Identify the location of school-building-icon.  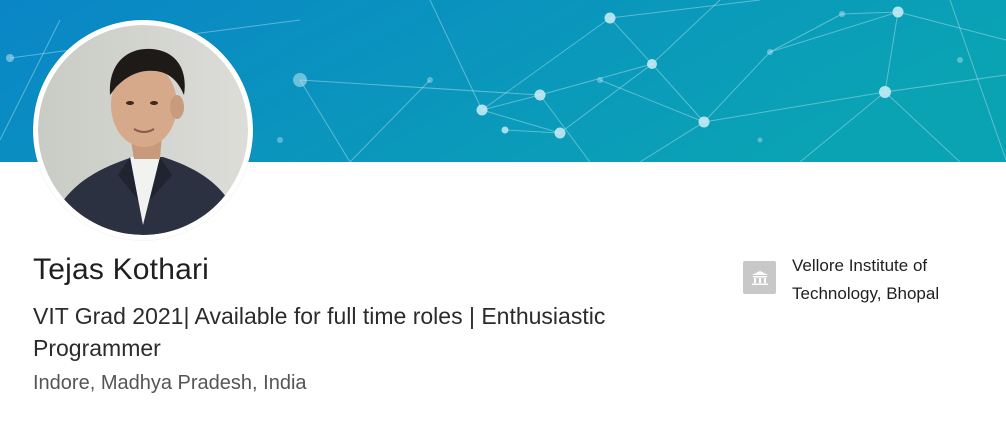
(759, 277).